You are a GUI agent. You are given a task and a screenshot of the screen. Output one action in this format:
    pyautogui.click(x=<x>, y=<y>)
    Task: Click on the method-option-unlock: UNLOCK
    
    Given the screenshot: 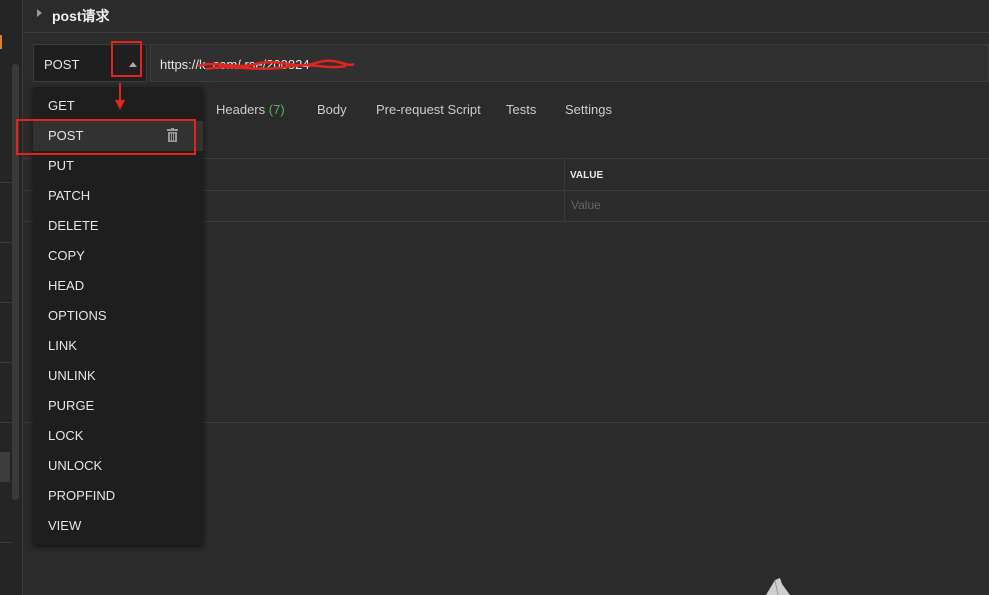 What is the action you would take?
    pyautogui.click(x=118, y=466)
    